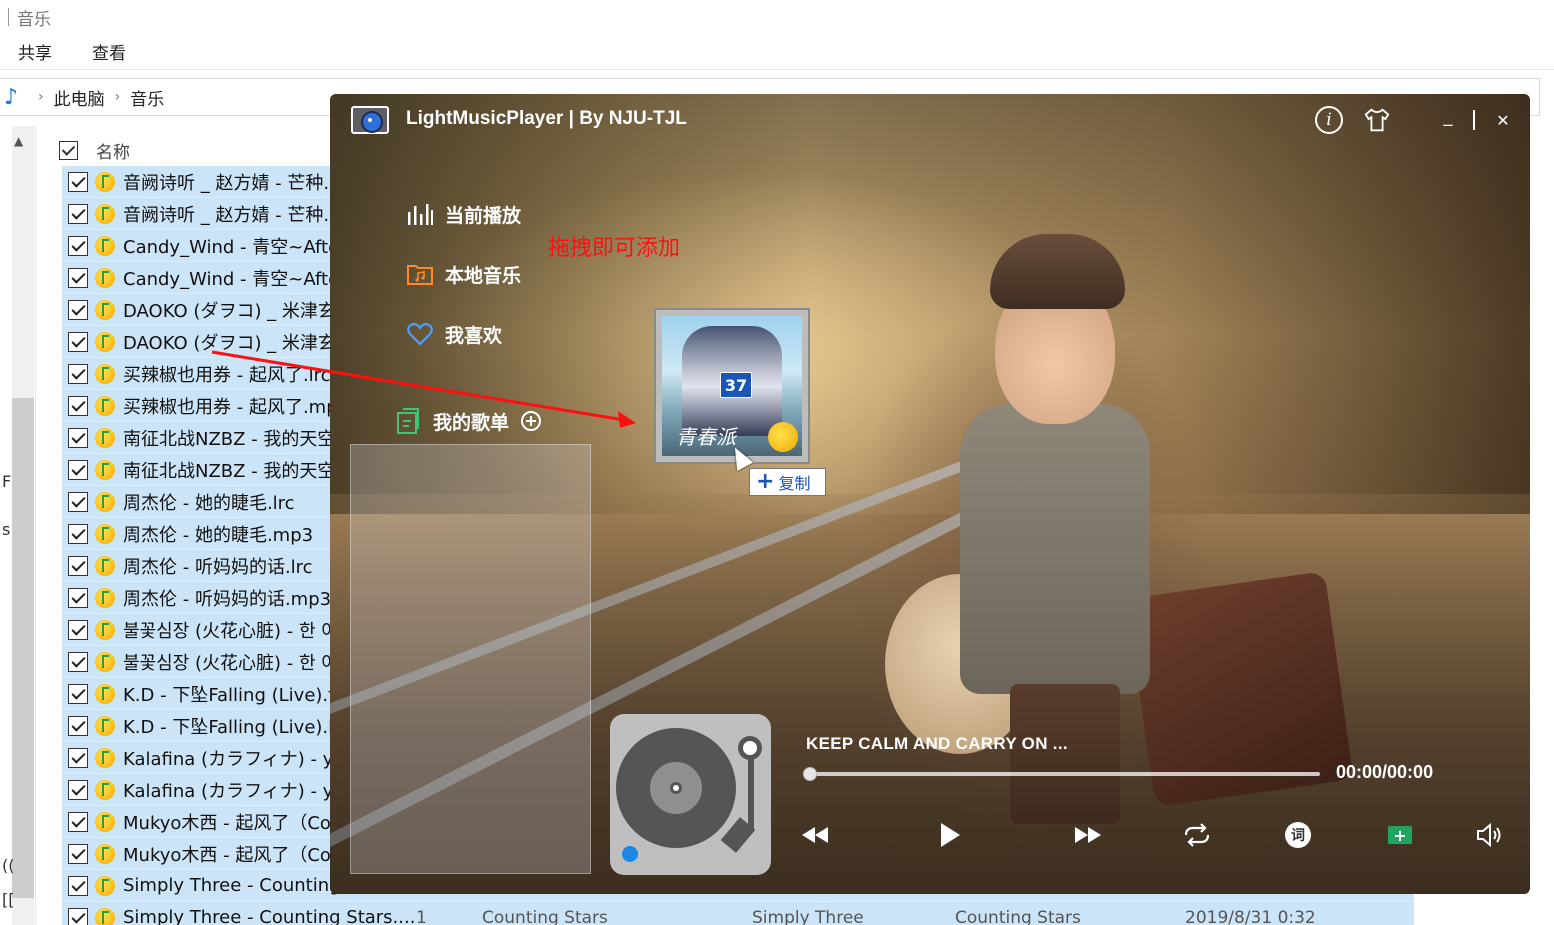  I want to click on breadcrumb-this-pc: 此电脑, so click(79, 97).